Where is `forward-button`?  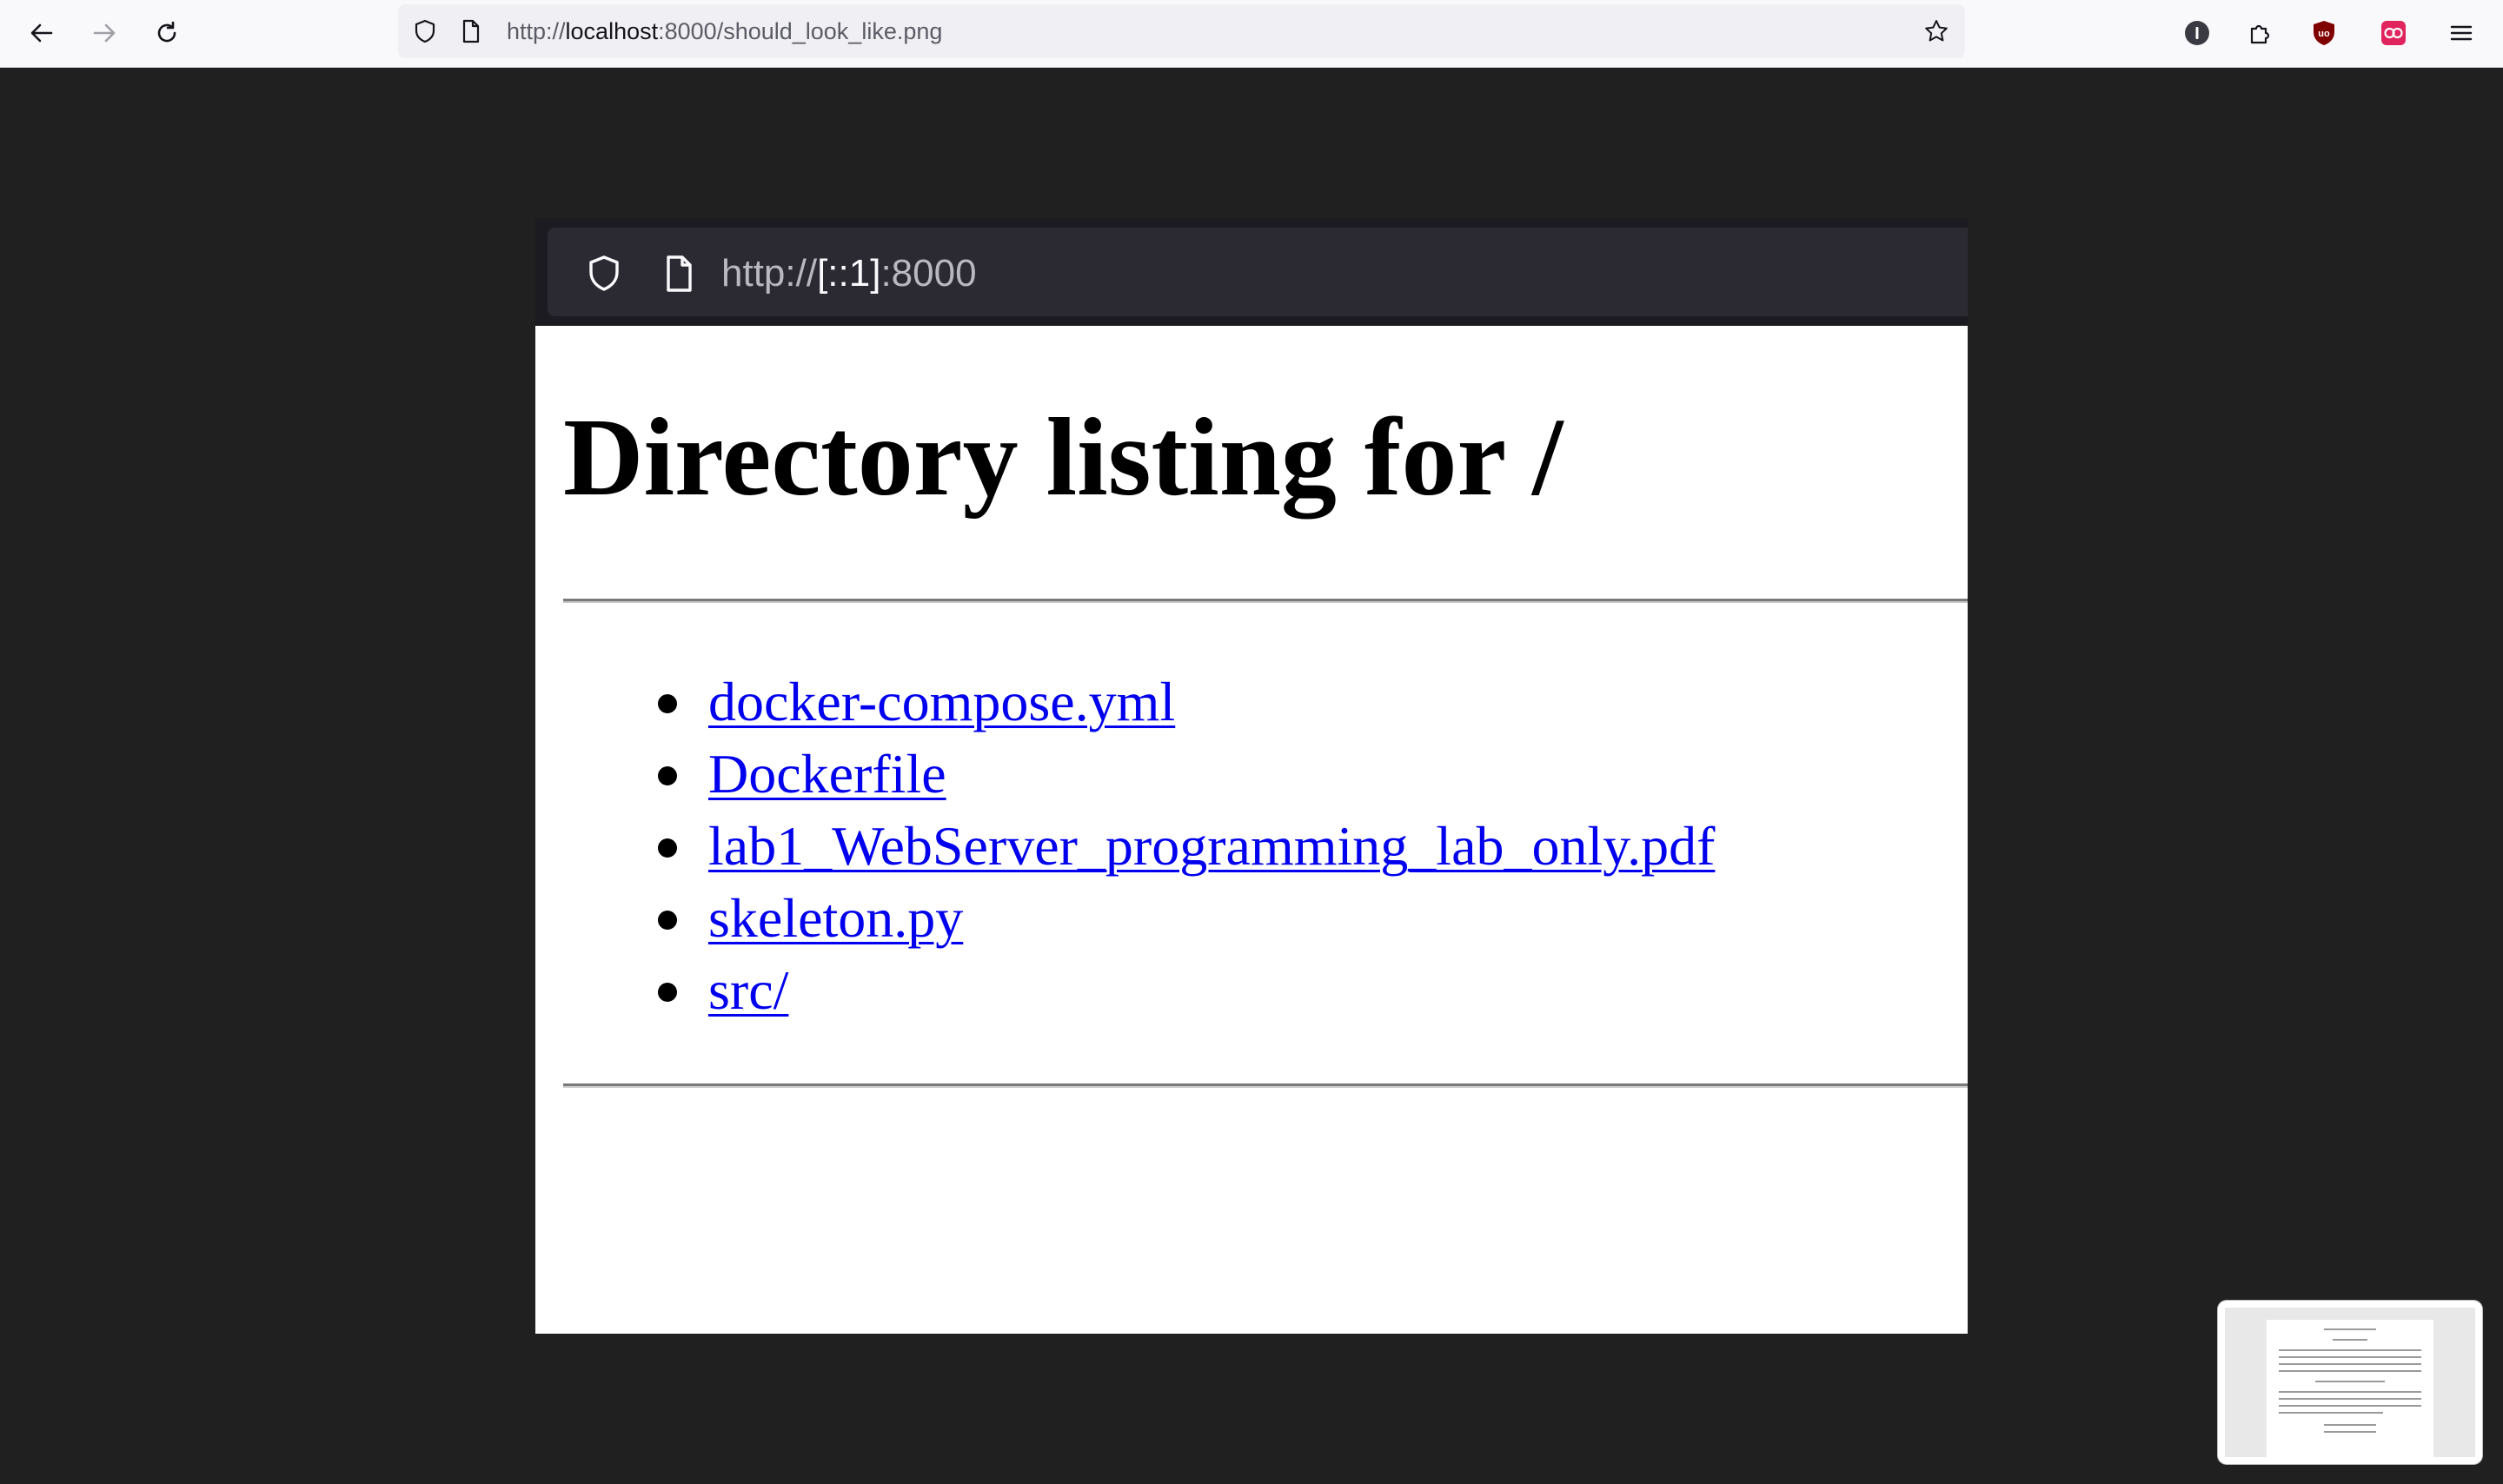 forward-button is located at coordinates (104, 33).